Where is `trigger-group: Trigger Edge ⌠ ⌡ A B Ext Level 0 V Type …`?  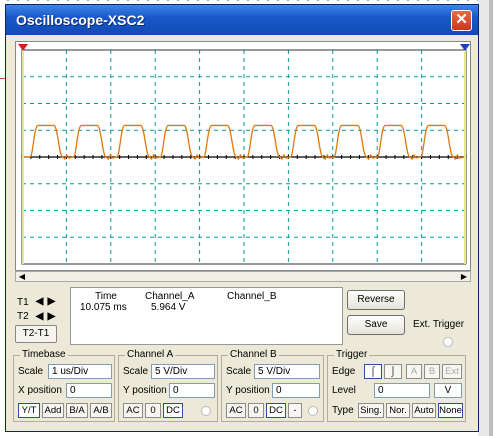 trigger-group: Trigger Edge ⌠ ⌡ A B Ext Level 0 V Type … is located at coordinates (396, 385).